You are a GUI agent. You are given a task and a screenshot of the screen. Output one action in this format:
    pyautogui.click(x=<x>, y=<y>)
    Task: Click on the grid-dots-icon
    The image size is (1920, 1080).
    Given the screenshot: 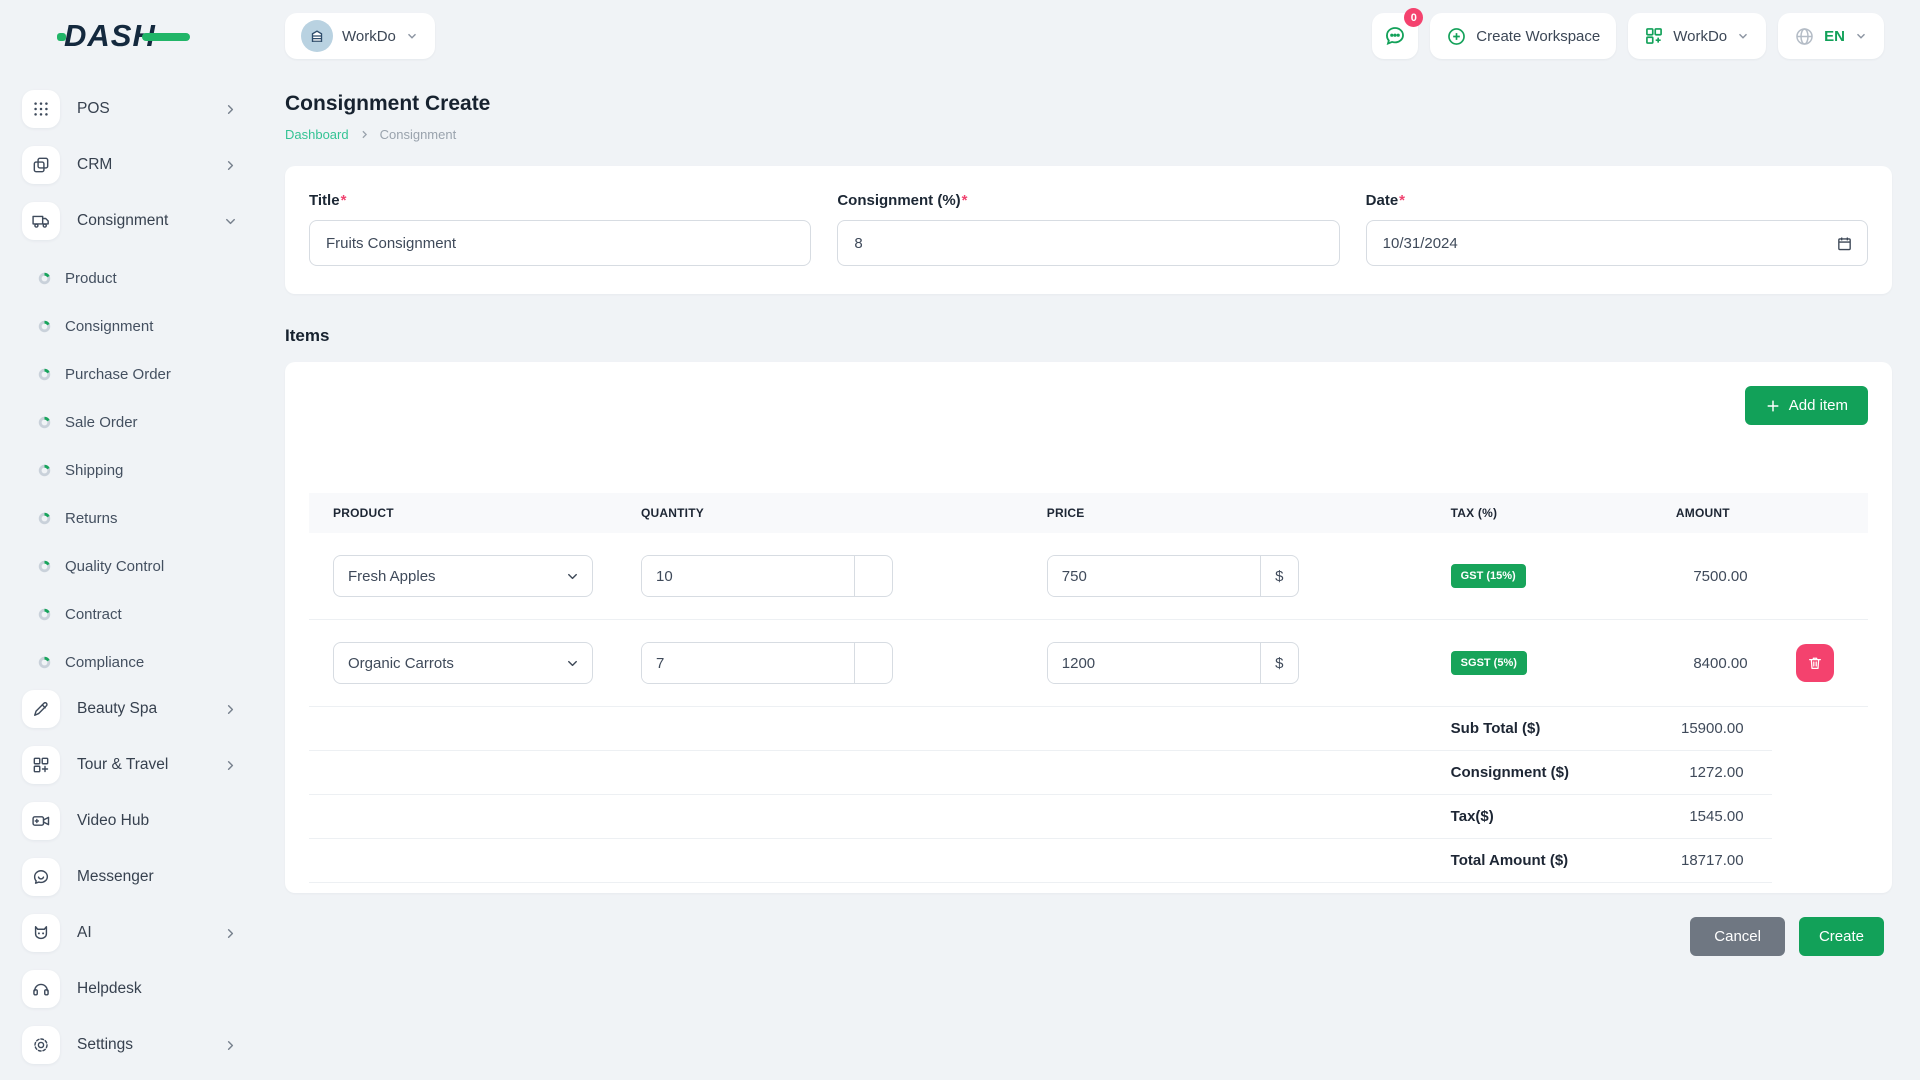 What is the action you would take?
    pyautogui.click(x=41, y=109)
    